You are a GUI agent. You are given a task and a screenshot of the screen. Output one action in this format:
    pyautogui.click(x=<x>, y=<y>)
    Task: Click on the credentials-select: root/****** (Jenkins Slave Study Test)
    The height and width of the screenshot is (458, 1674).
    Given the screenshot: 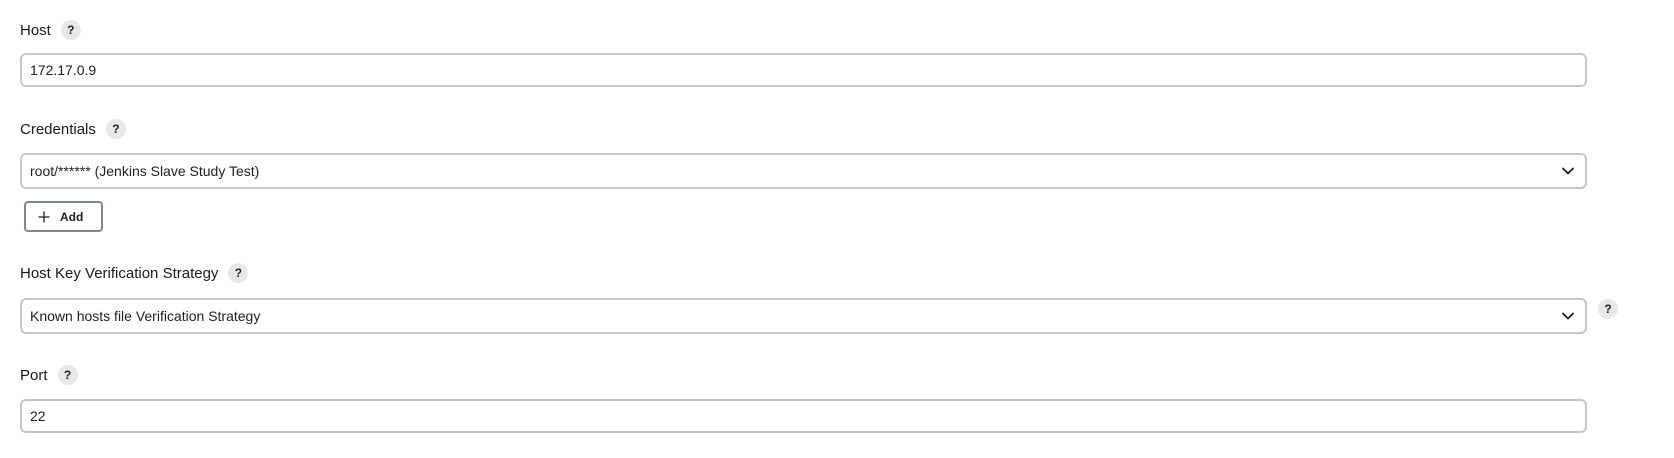 What is the action you would take?
    pyautogui.click(x=803, y=171)
    